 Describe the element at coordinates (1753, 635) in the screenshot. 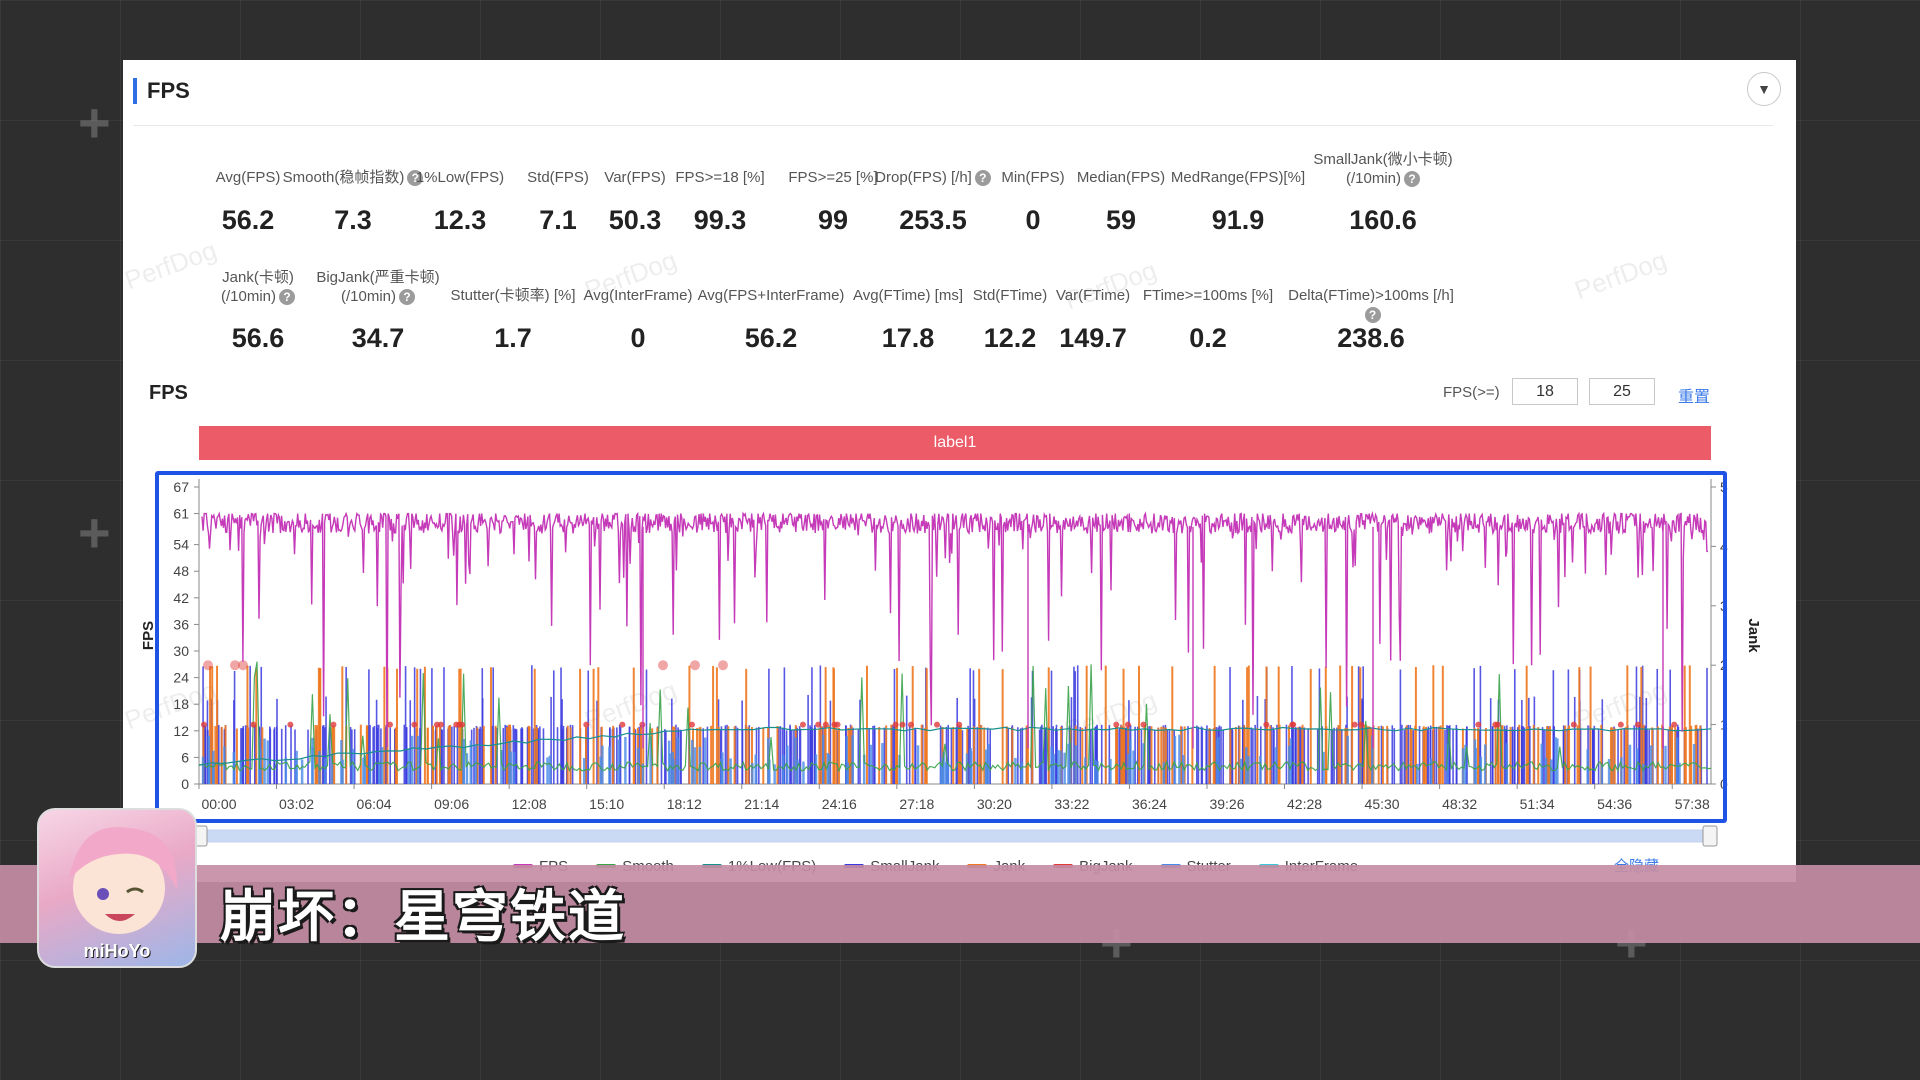

I see `y2-axis-title: Jank` at that location.